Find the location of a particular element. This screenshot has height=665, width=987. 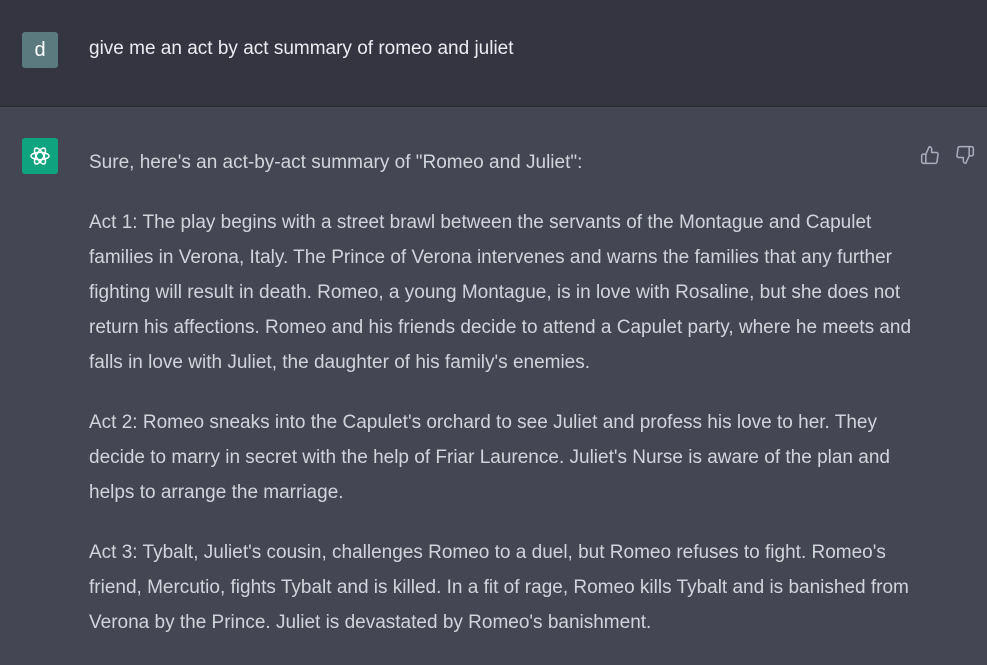

user-avatar: d is located at coordinates (40, 50).